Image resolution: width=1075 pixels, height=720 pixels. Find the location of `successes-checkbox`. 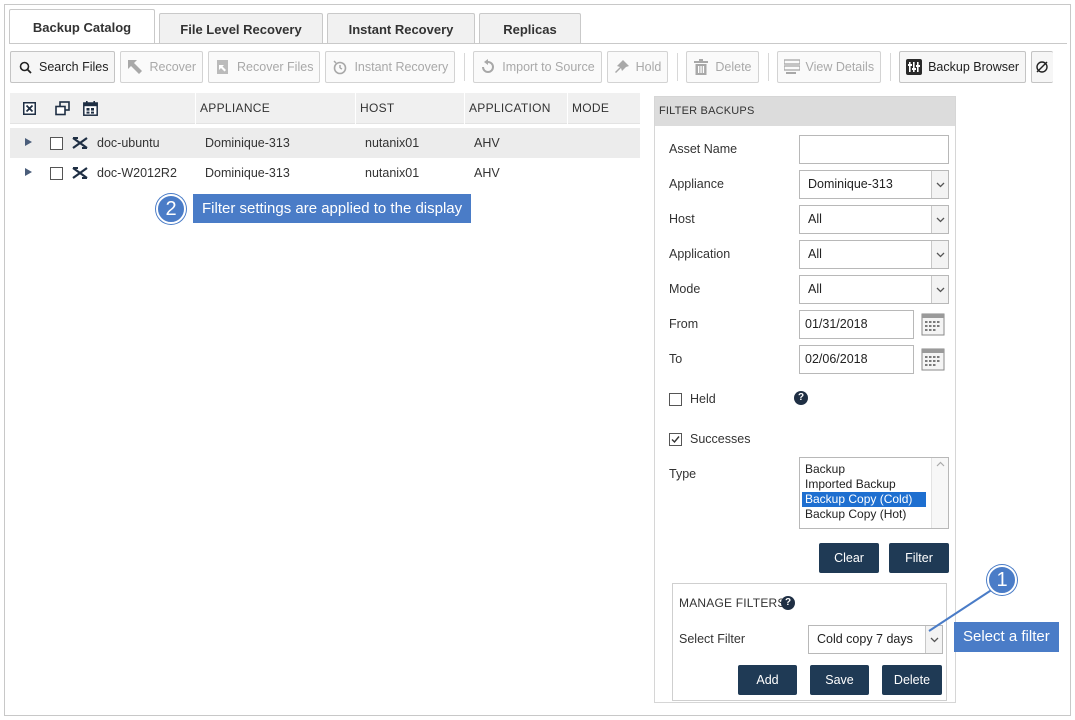

successes-checkbox is located at coordinates (675, 439).